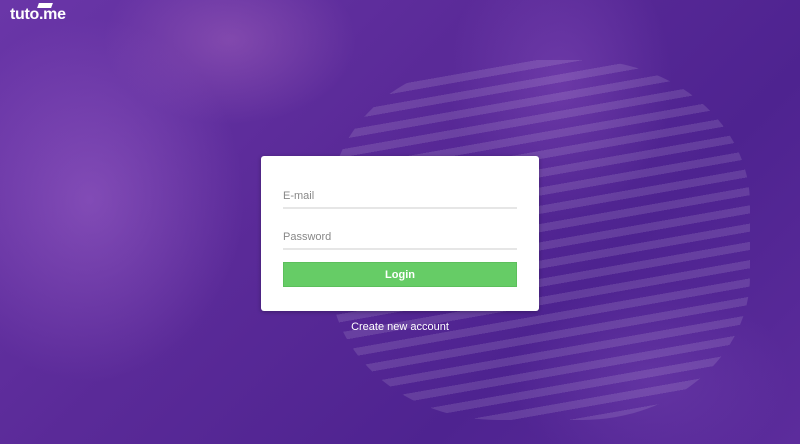 This screenshot has width=800, height=444. I want to click on brand-name: tuto.me, so click(38, 14).